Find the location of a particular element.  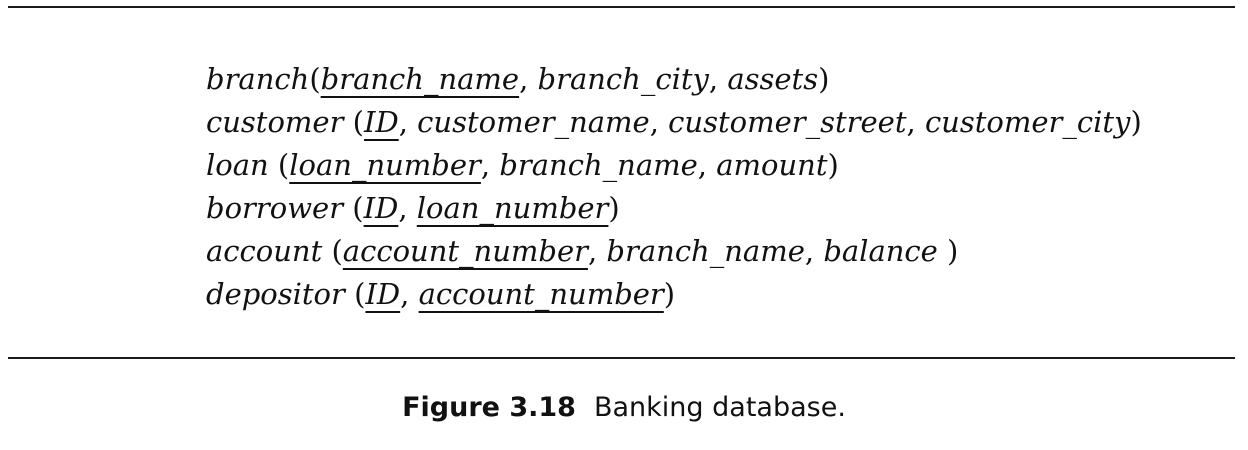

relation-name: customer is located at coordinates (275, 122).